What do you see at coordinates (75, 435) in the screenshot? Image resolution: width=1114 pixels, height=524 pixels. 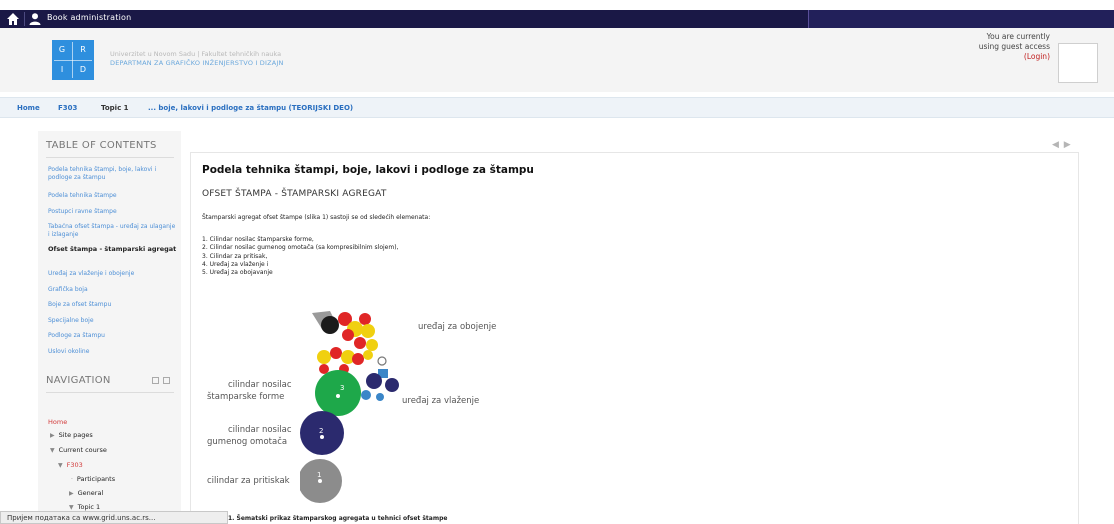 I see `nav-label: Site pages` at bounding box center [75, 435].